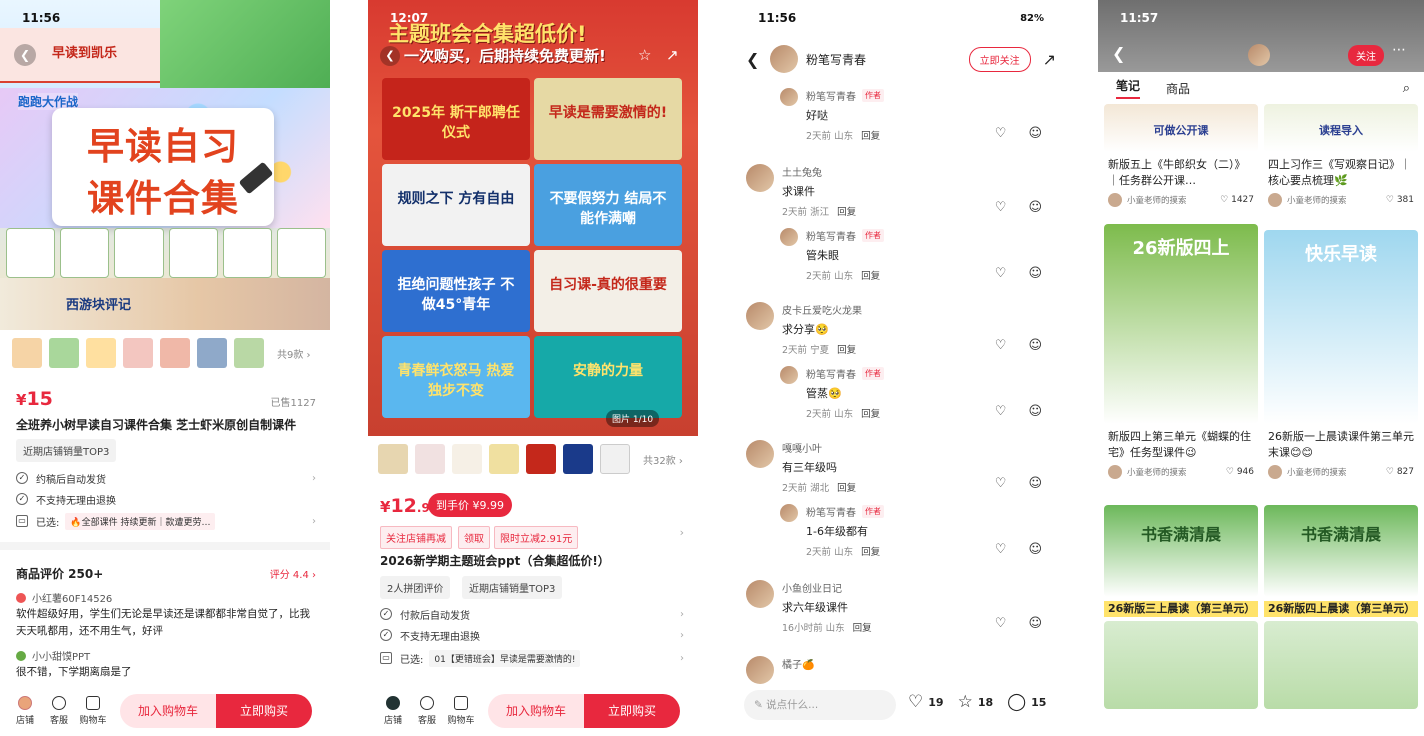 Image resolution: width=1424 pixels, height=736 pixels. Describe the element at coordinates (1181, 324) in the screenshot. I see `note-cover: 26新版四上` at that location.